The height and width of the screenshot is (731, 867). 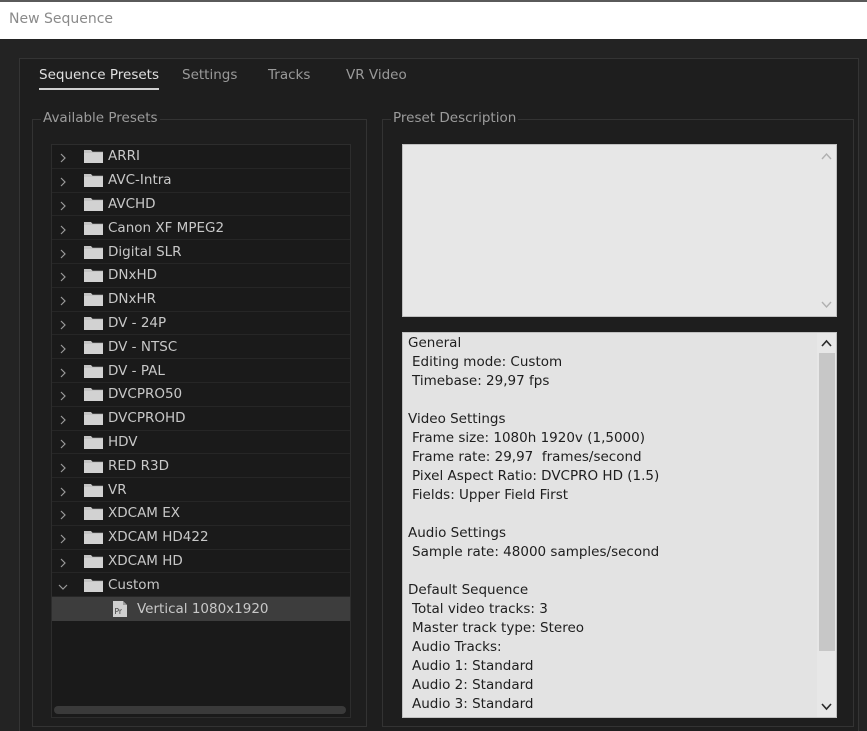 I want to click on preset-folder-label: HDV, so click(x=123, y=441).